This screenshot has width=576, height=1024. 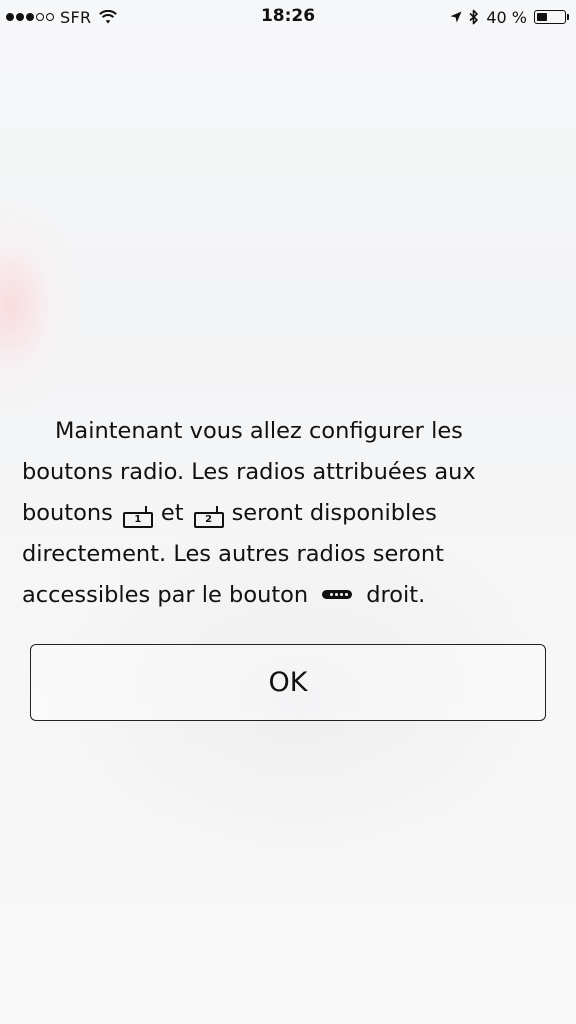 I want to click on message-text: boutons, so click(x=67, y=513).